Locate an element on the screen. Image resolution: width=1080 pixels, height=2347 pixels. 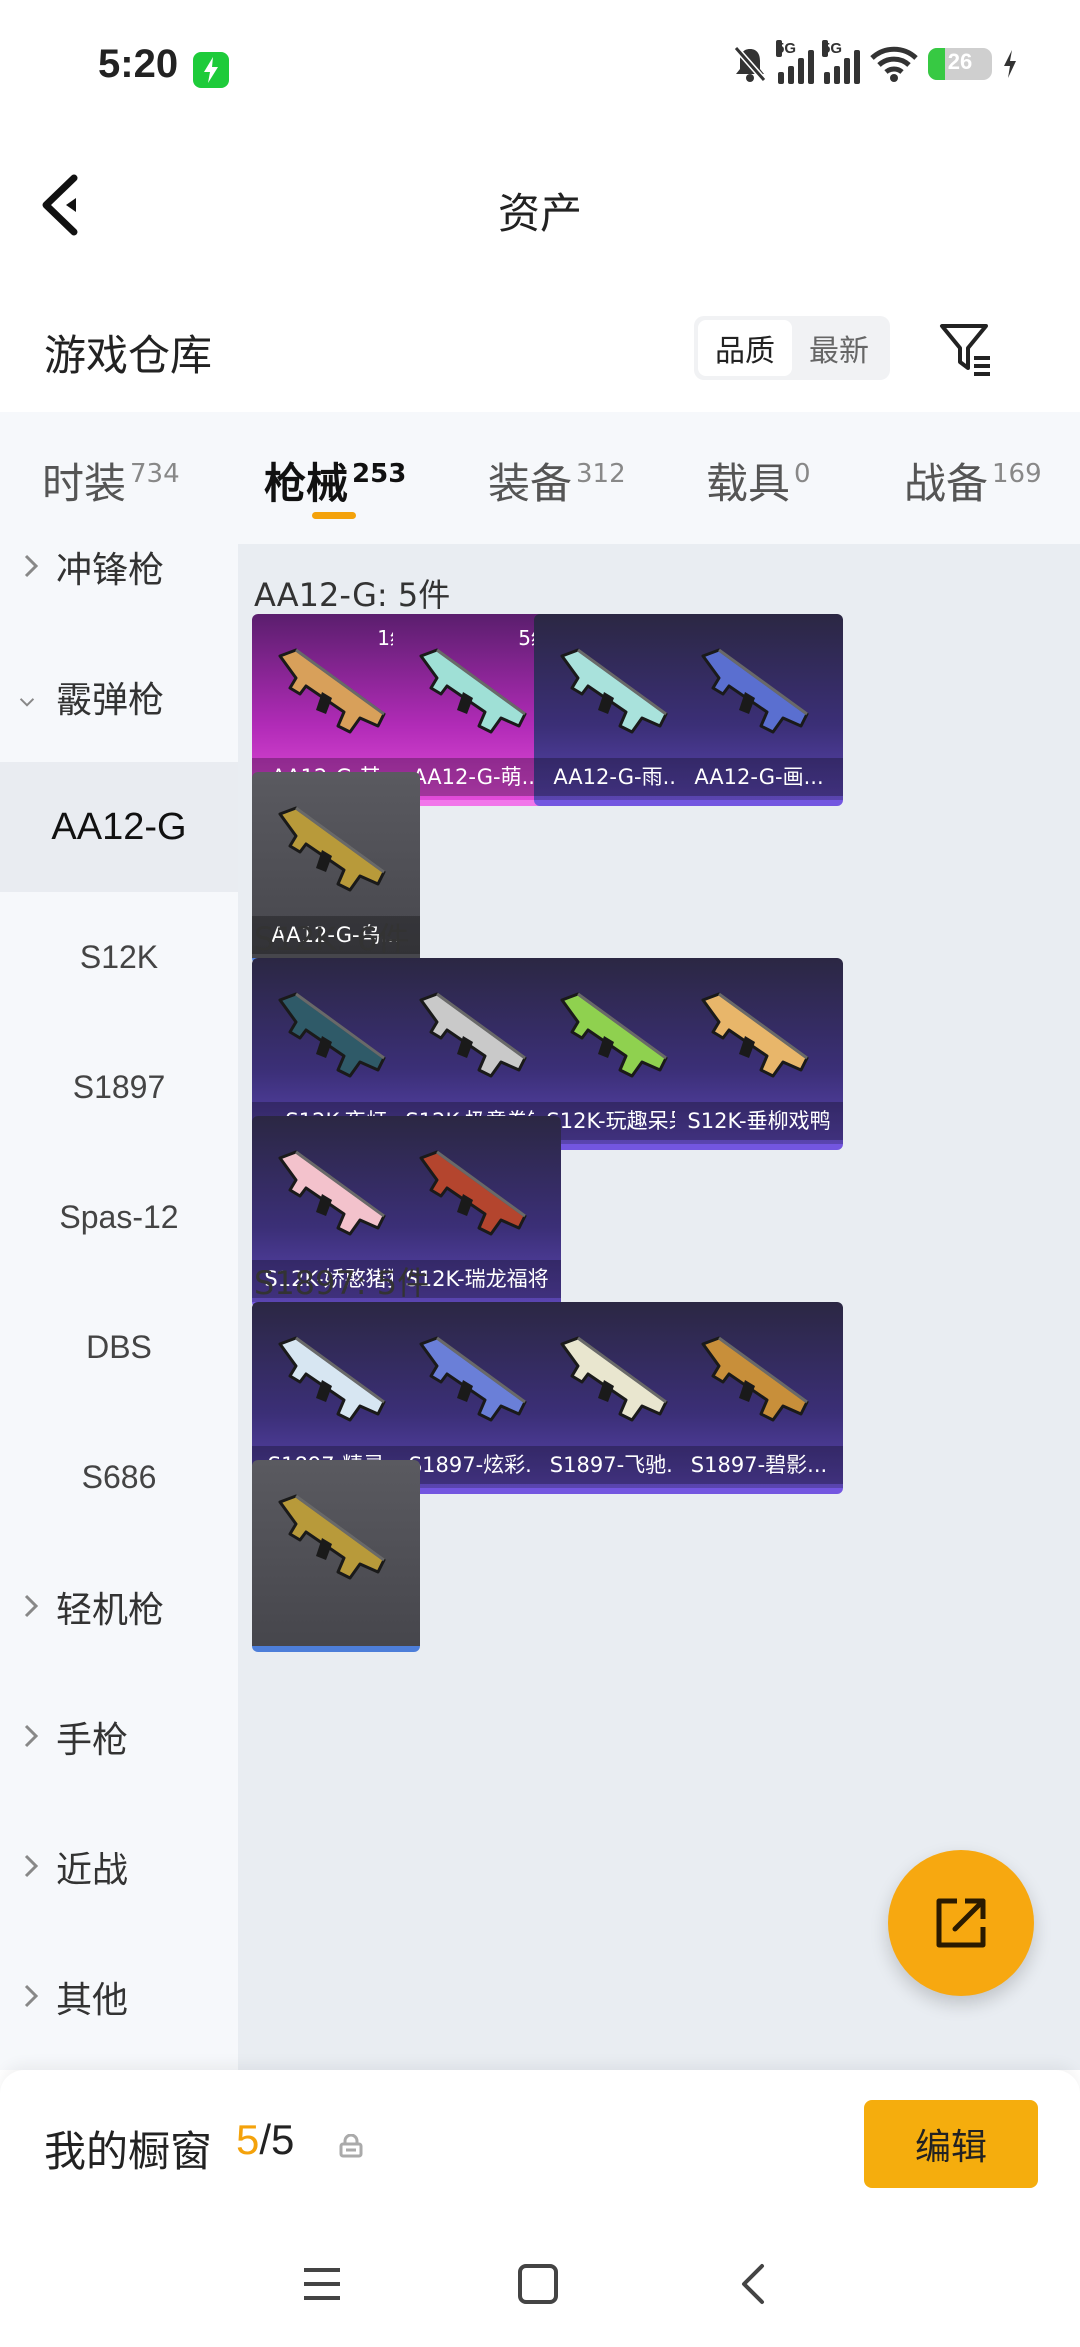
share-icon is located at coordinates (961, 1923).